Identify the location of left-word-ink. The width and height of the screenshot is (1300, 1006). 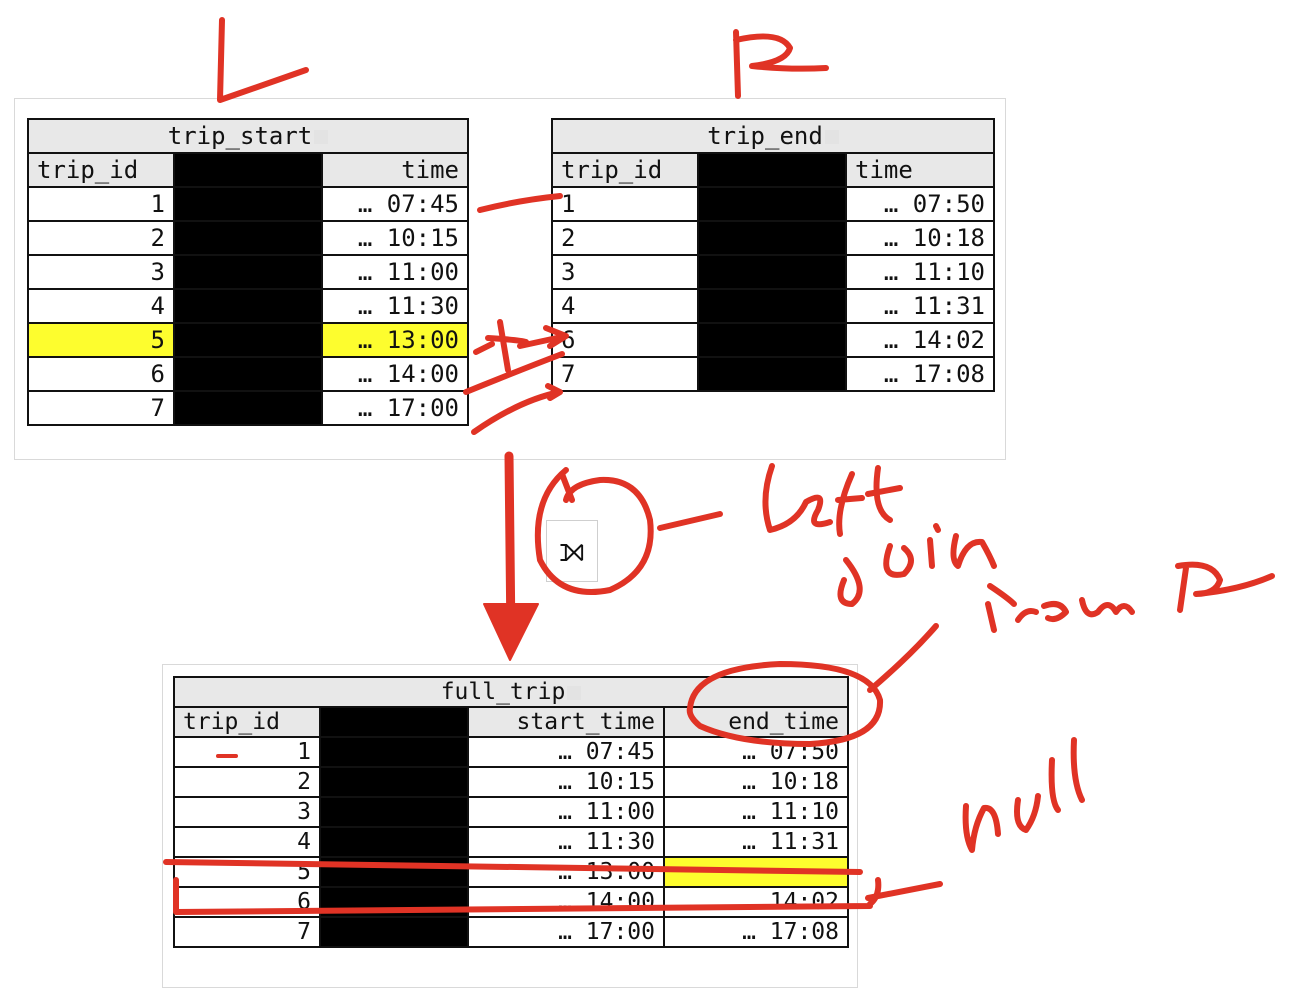
(832, 500).